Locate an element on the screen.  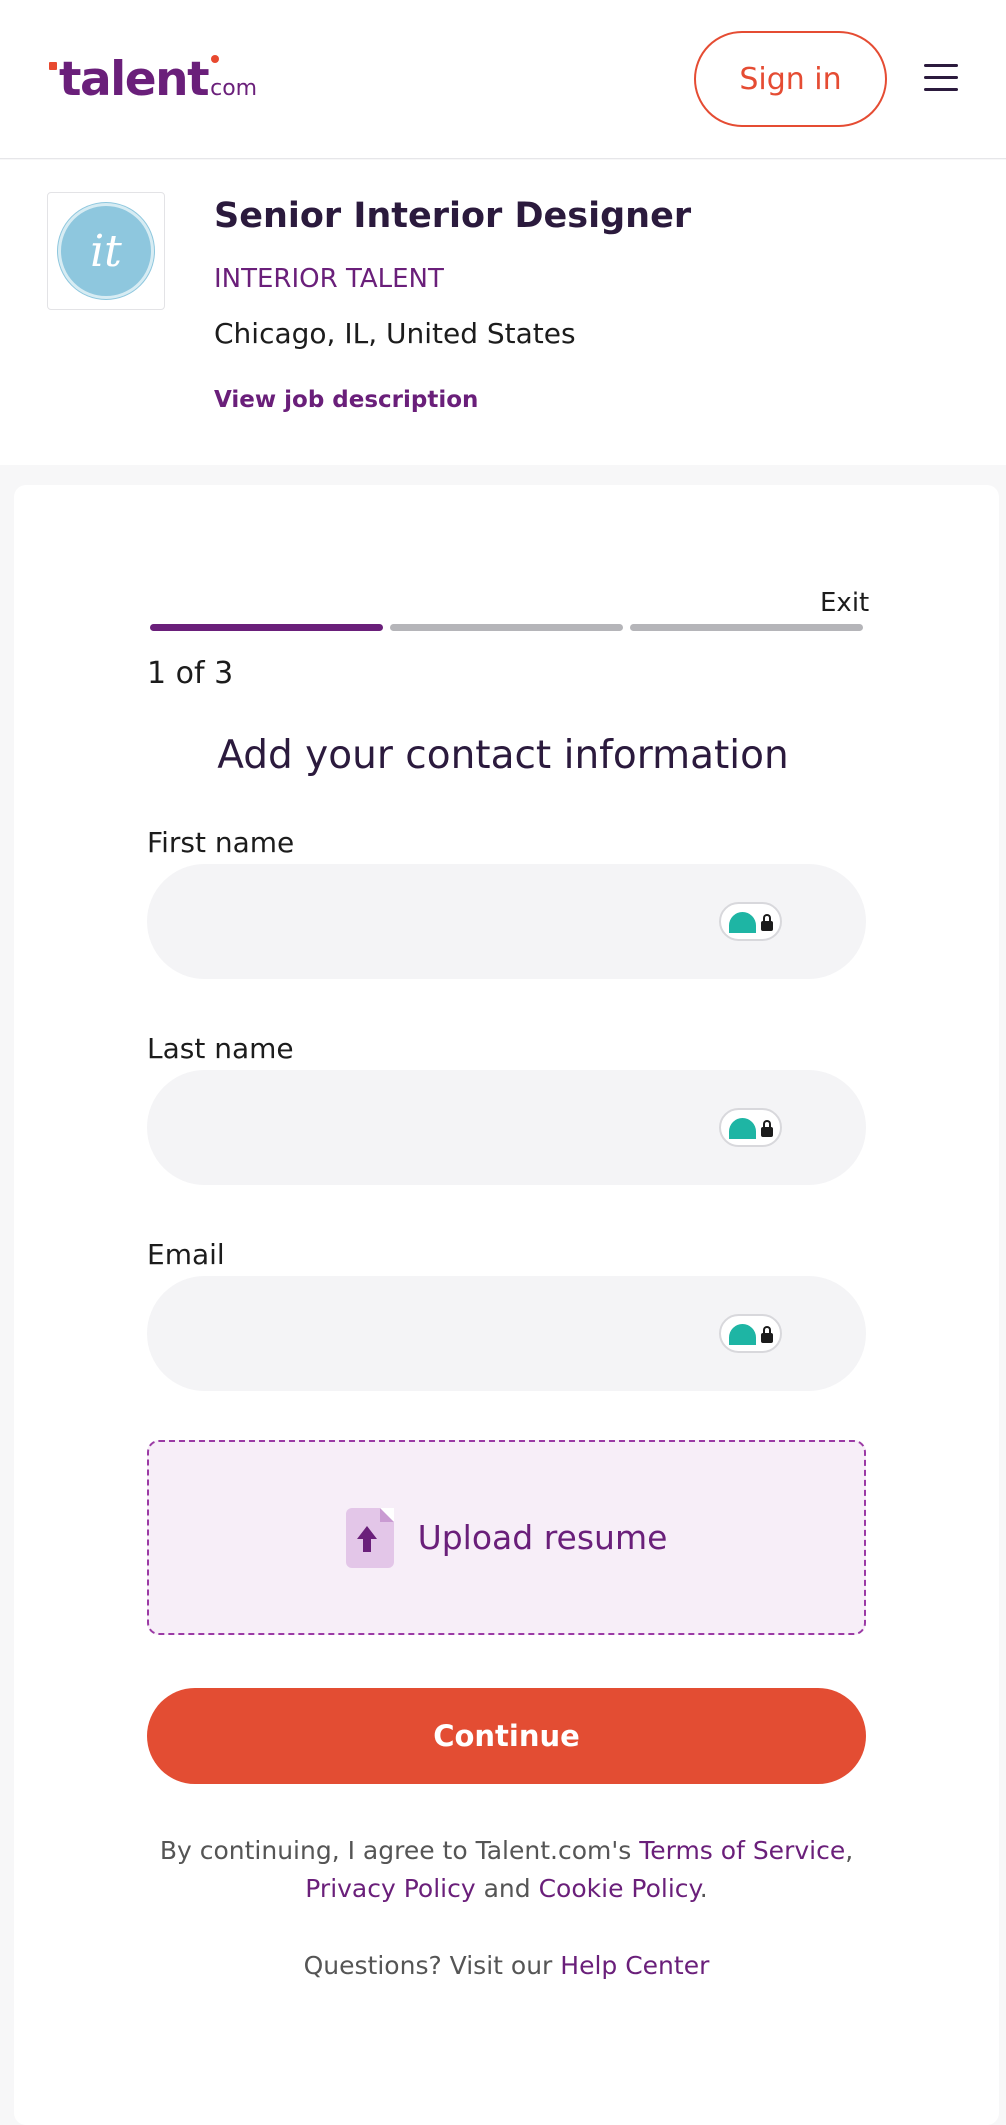
legal-period: . is located at coordinates (703, 1888).